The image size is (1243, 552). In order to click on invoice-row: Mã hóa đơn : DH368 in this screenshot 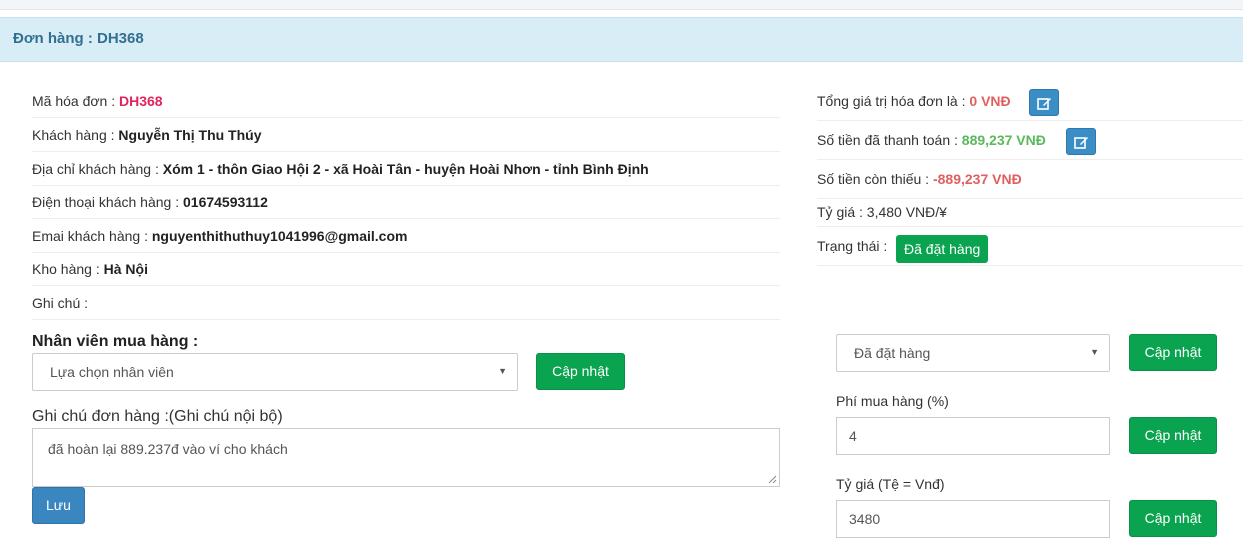, I will do `click(406, 101)`.